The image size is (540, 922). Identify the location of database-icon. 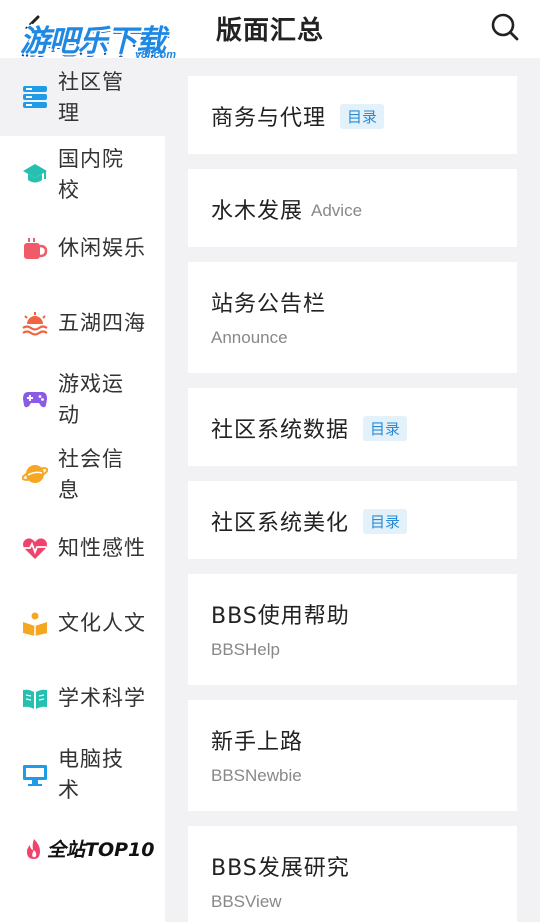
(35, 97).